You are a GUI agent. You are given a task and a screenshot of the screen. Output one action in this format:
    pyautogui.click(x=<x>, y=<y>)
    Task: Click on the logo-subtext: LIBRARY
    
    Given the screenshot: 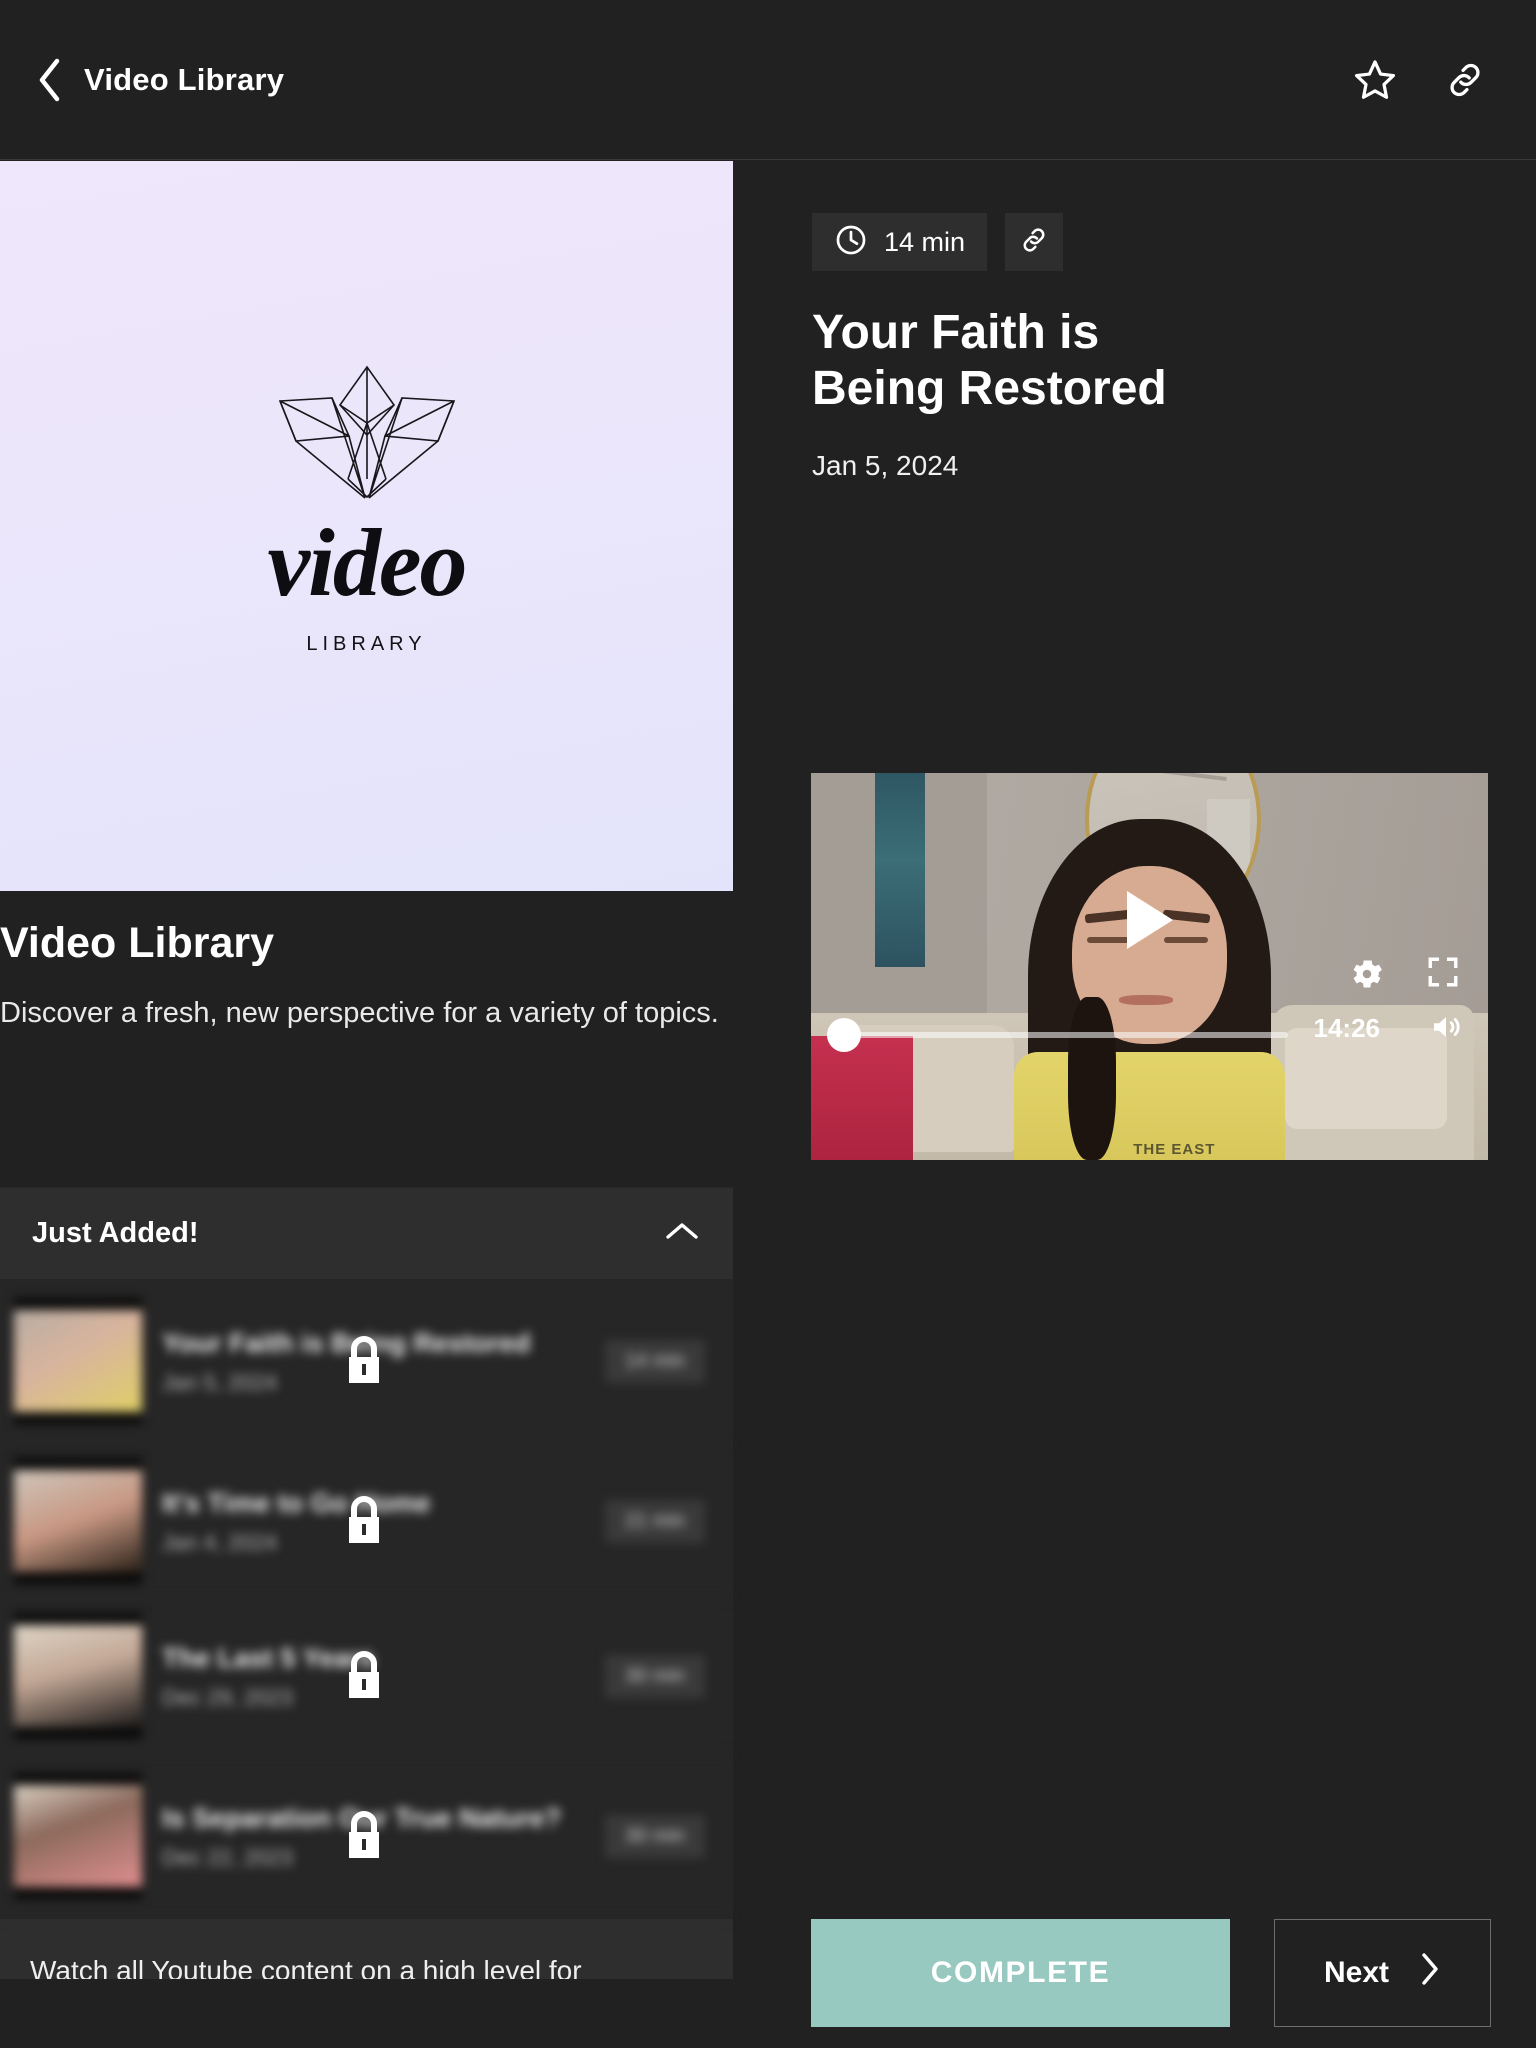 What is the action you would take?
    pyautogui.click(x=366, y=644)
    